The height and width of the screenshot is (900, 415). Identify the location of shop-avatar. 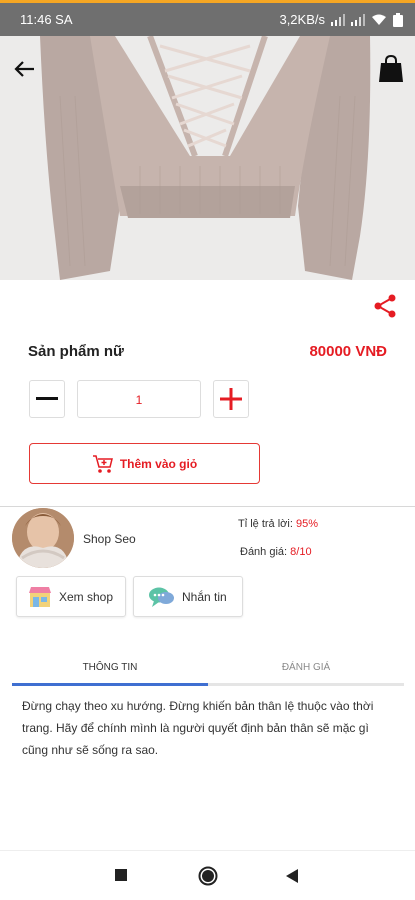
(43, 538).